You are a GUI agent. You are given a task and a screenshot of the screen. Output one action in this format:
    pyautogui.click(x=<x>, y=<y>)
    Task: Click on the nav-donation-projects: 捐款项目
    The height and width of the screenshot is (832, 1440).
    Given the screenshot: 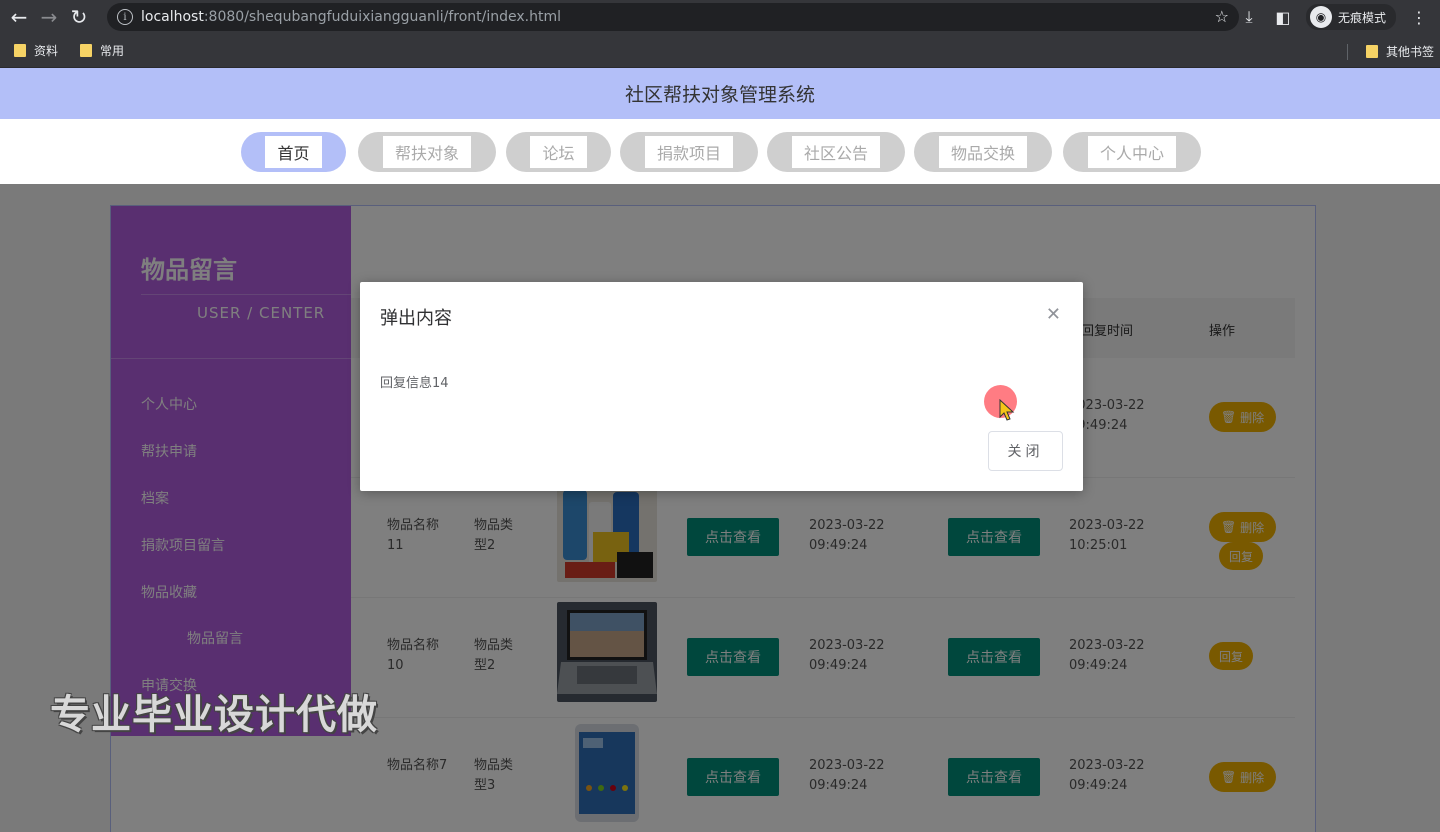 What is the action you would take?
    pyautogui.click(x=689, y=152)
    